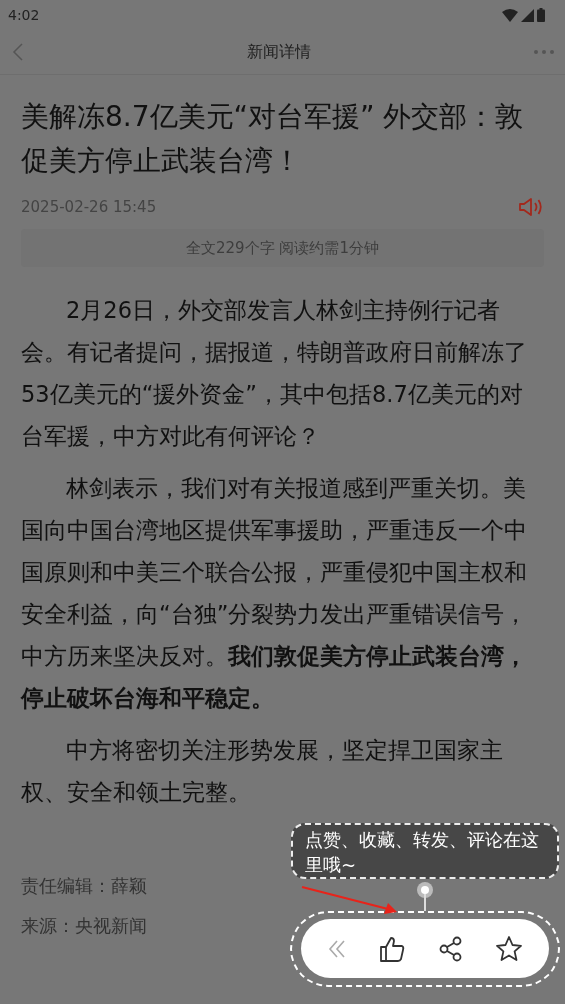 The image size is (565, 1004). I want to click on status-time: 4:02, so click(24, 15).